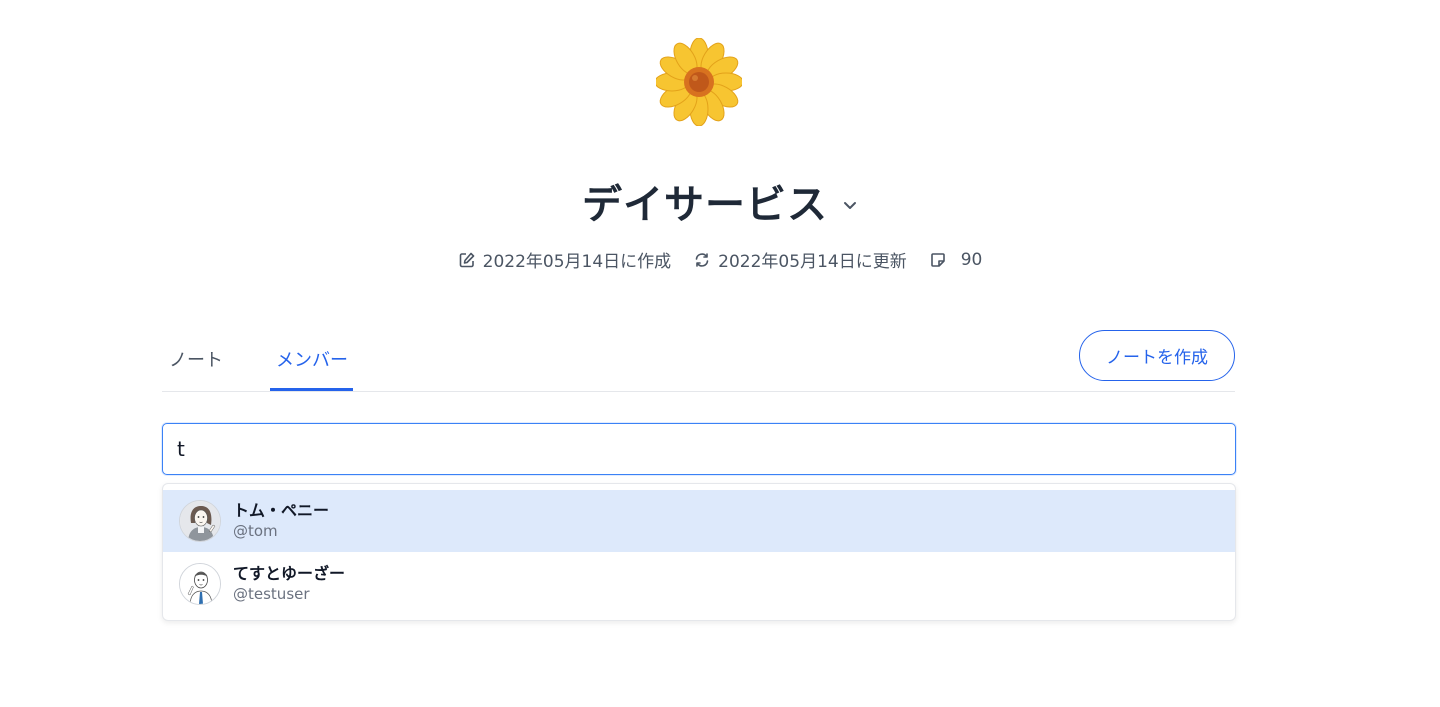 This screenshot has height=707, width=1440. I want to click on note-count-info: 90, so click(956, 259).